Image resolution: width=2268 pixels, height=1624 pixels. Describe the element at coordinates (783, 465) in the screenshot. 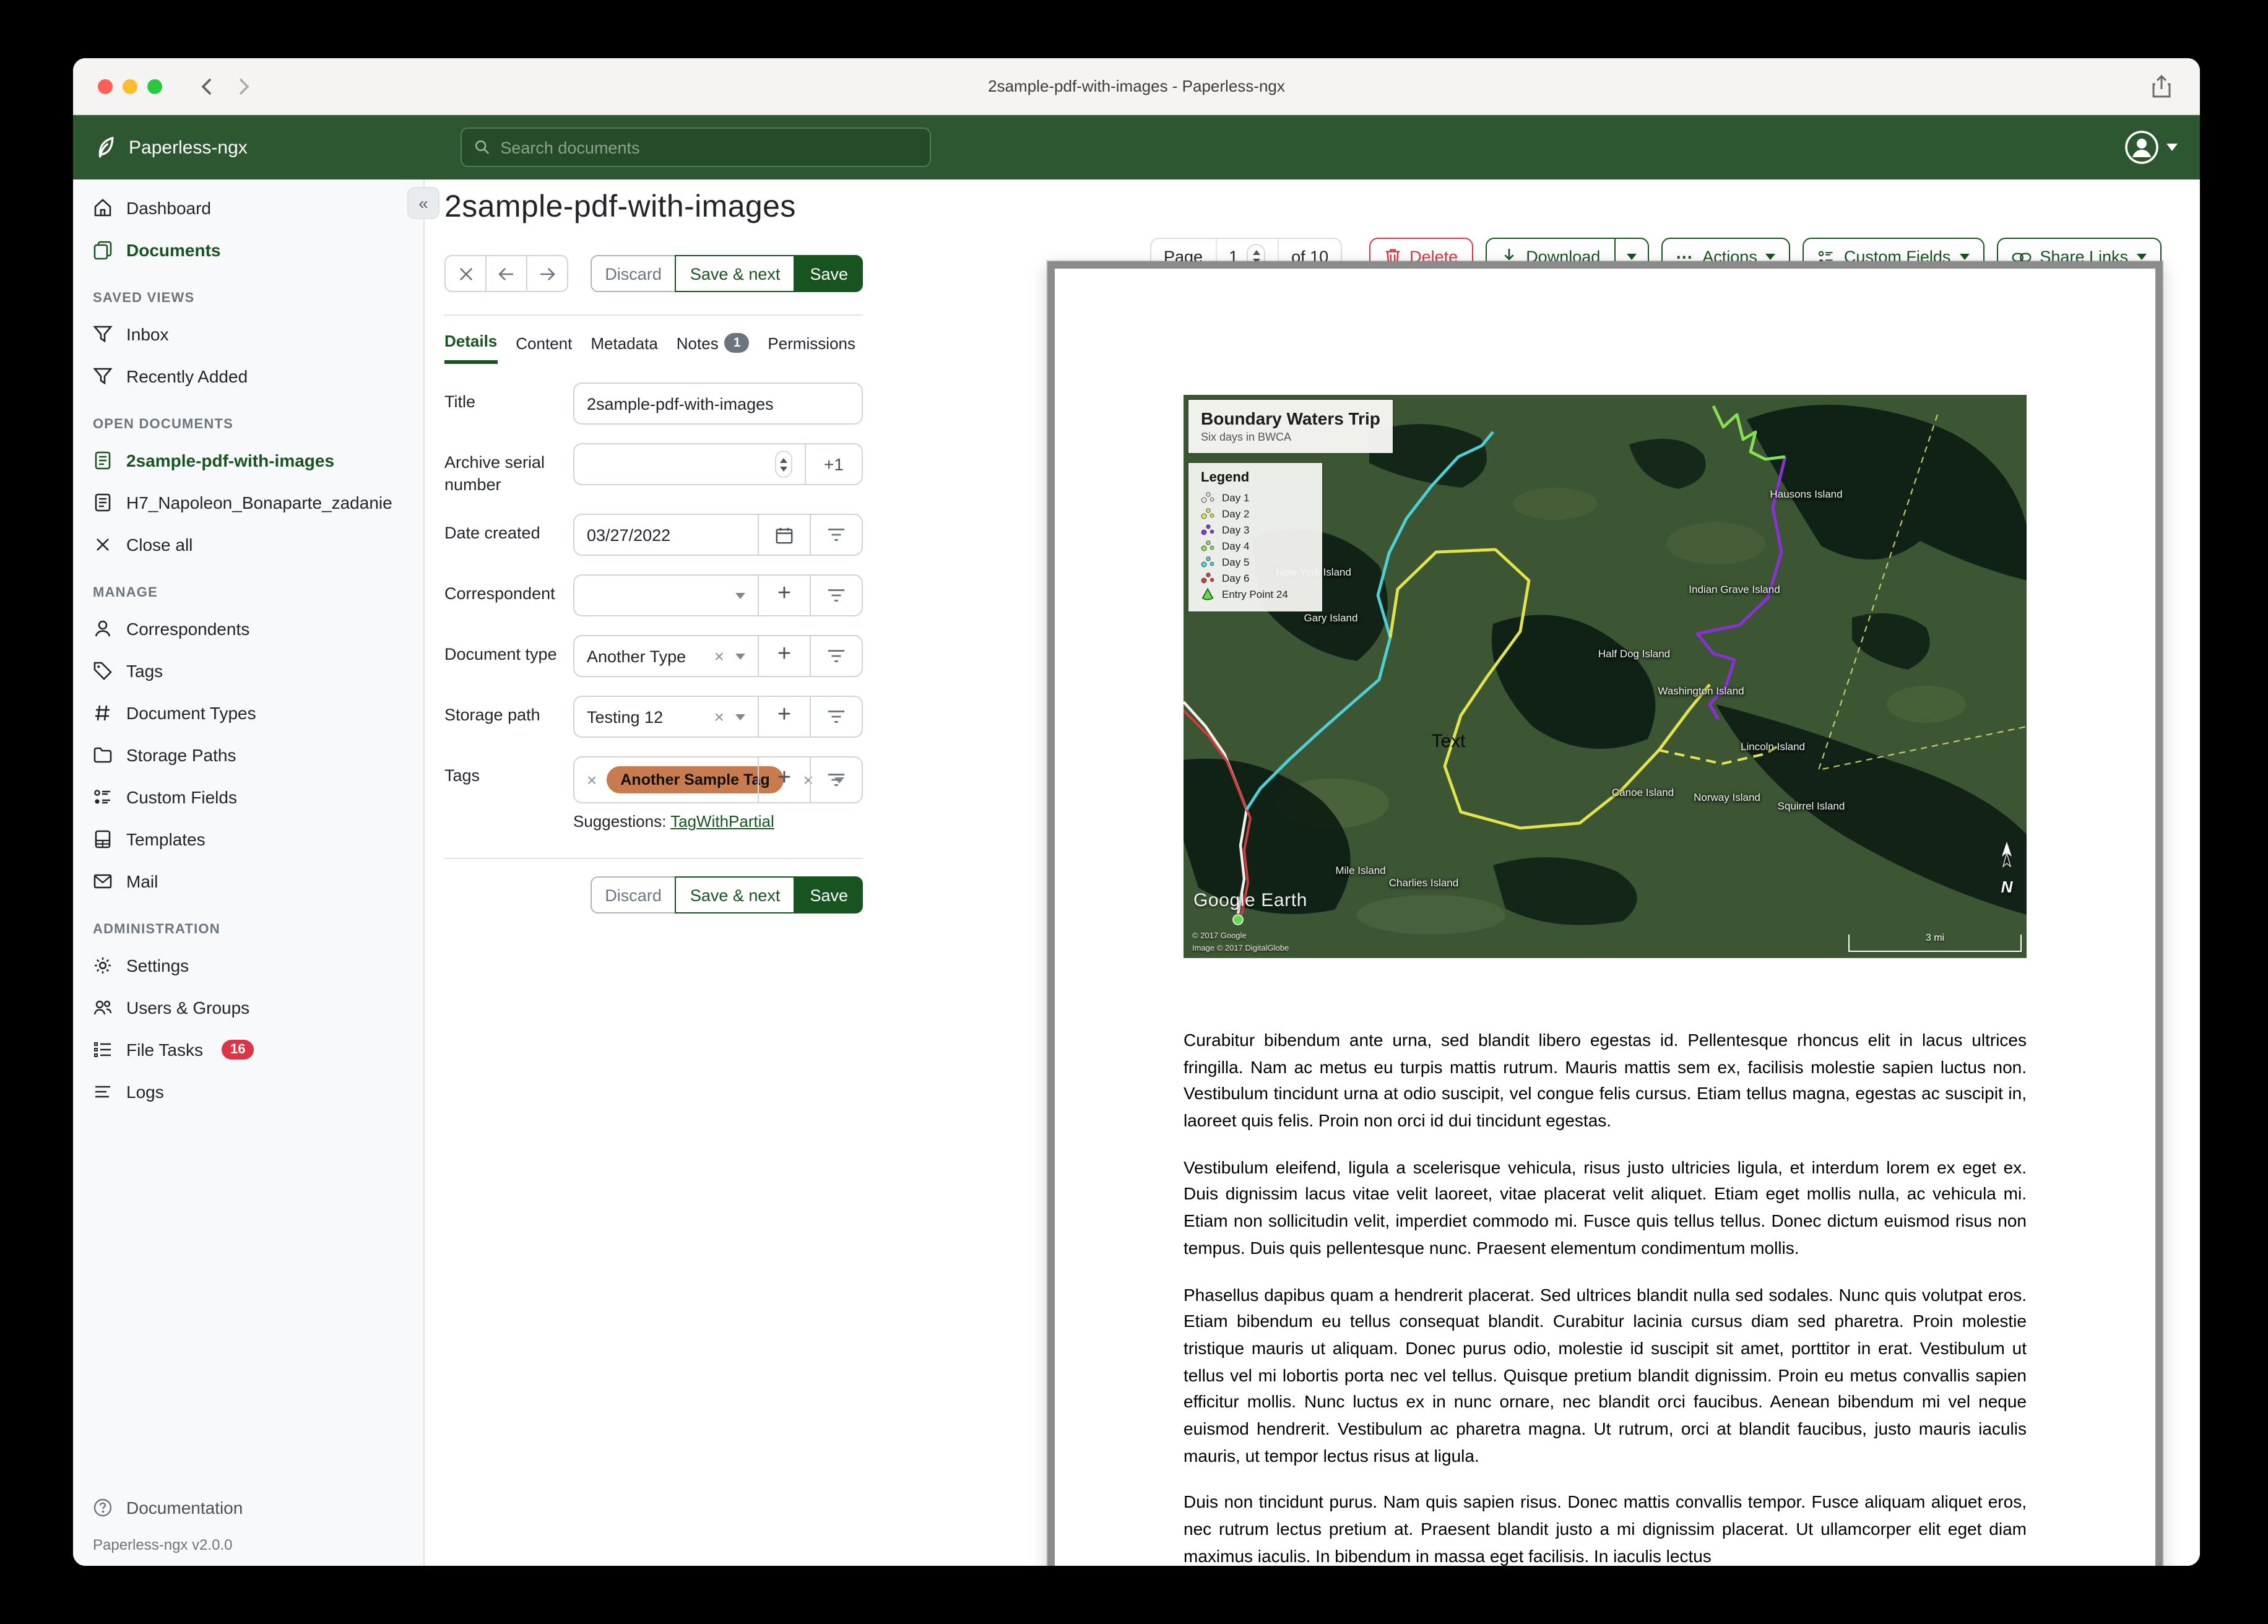

I see `asn-stepper` at that location.